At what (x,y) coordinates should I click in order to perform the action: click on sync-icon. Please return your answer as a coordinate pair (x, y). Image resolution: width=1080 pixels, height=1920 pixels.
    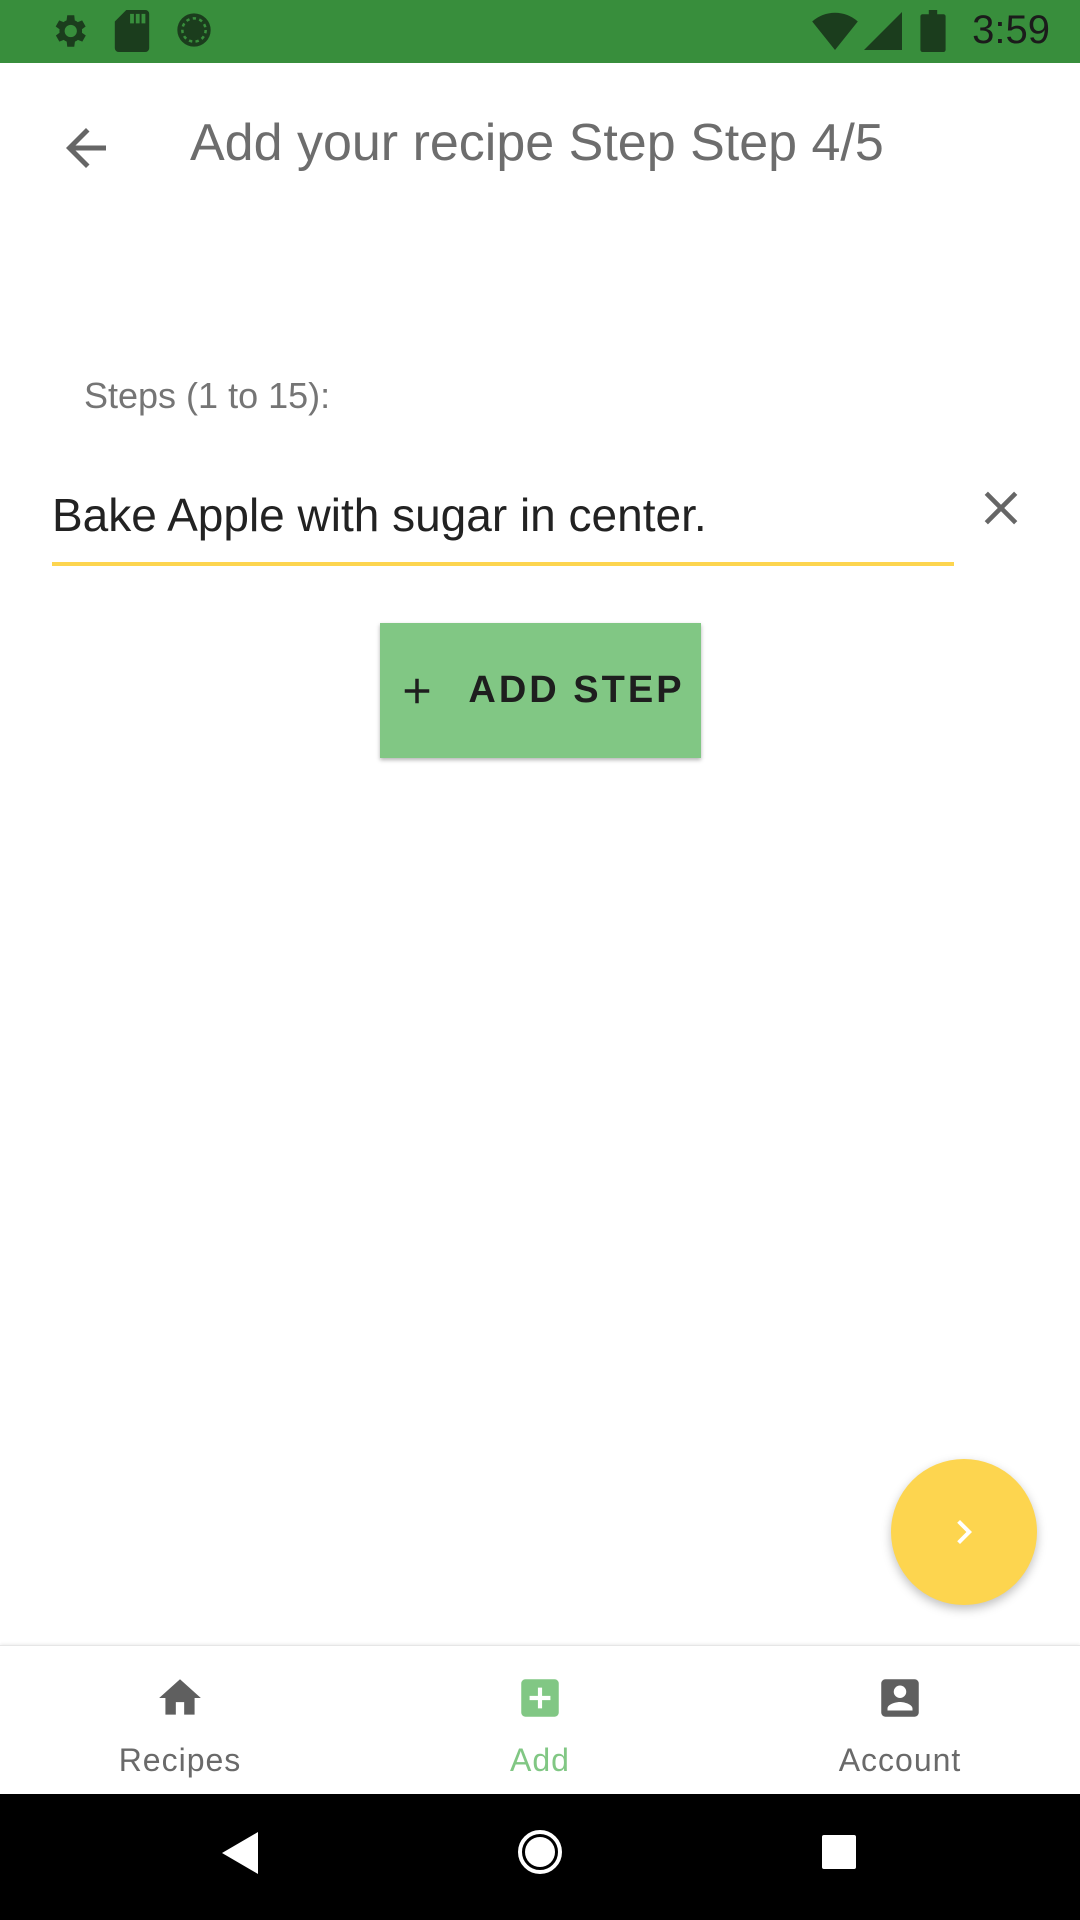
    Looking at the image, I should click on (194, 30).